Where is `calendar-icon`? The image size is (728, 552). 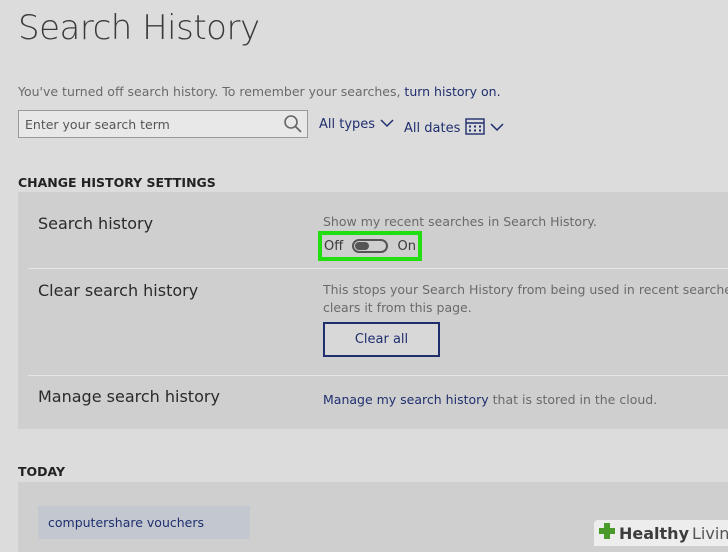
calendar-icon is located at coordinates (475, 128).